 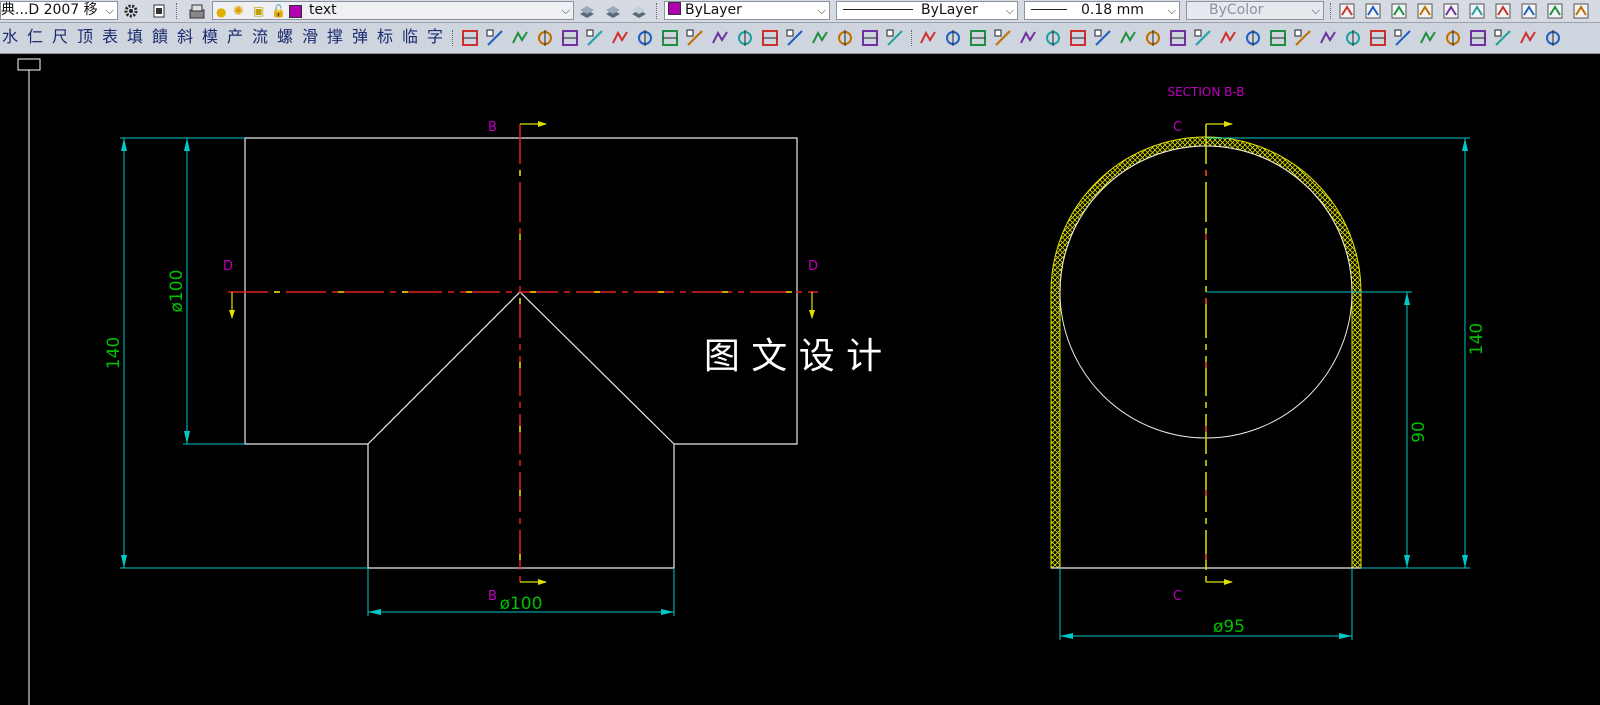 I want to click on tools-toolbar: 水仁尺顶表填饋斜模产流螺滑撑弹标临字, so click(x=800, y=38).